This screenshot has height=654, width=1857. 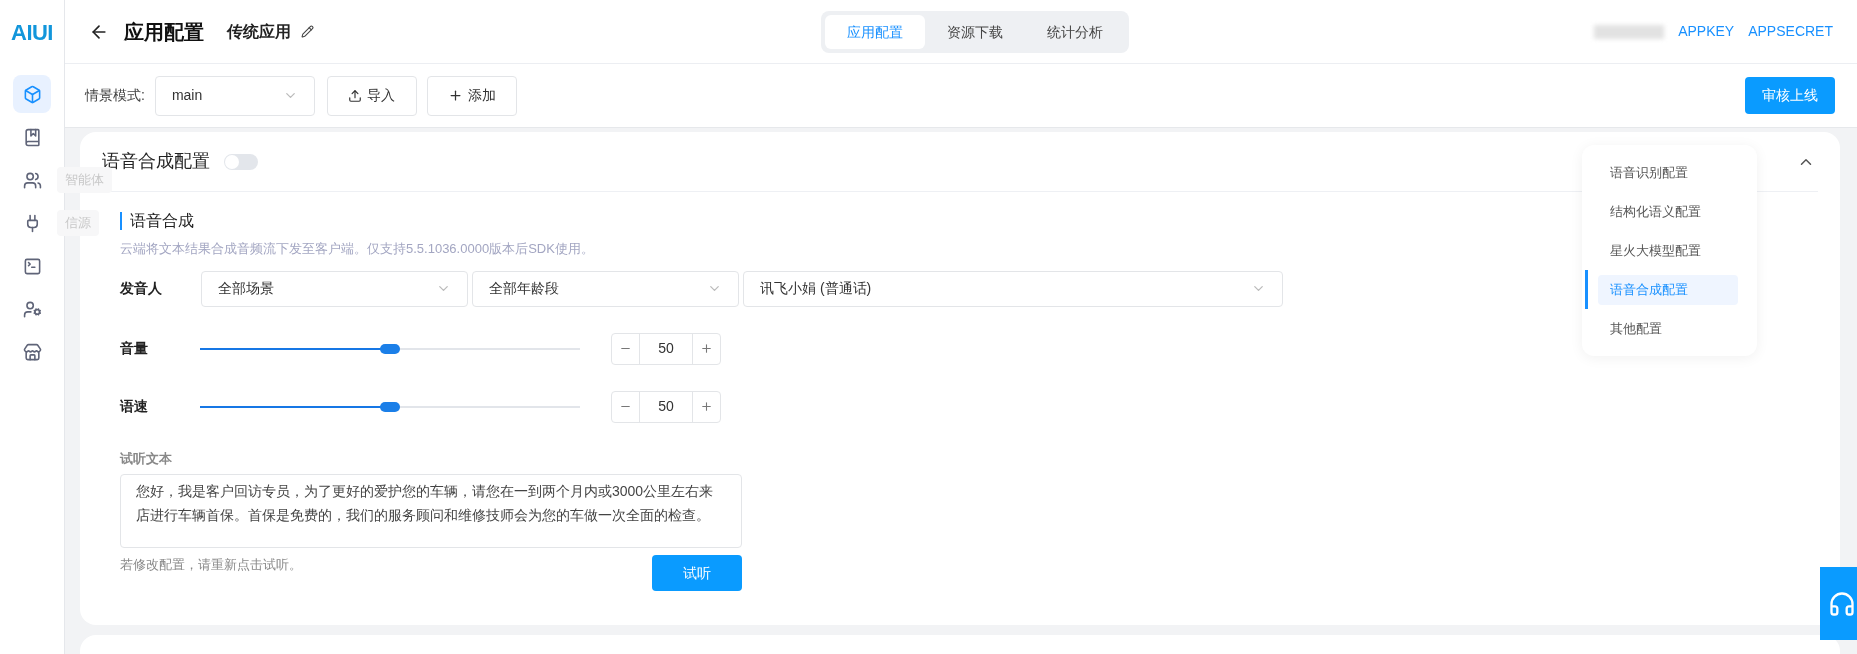 I want to click on nav-item: 星火大模型配置, so click(x=1668, y=250).